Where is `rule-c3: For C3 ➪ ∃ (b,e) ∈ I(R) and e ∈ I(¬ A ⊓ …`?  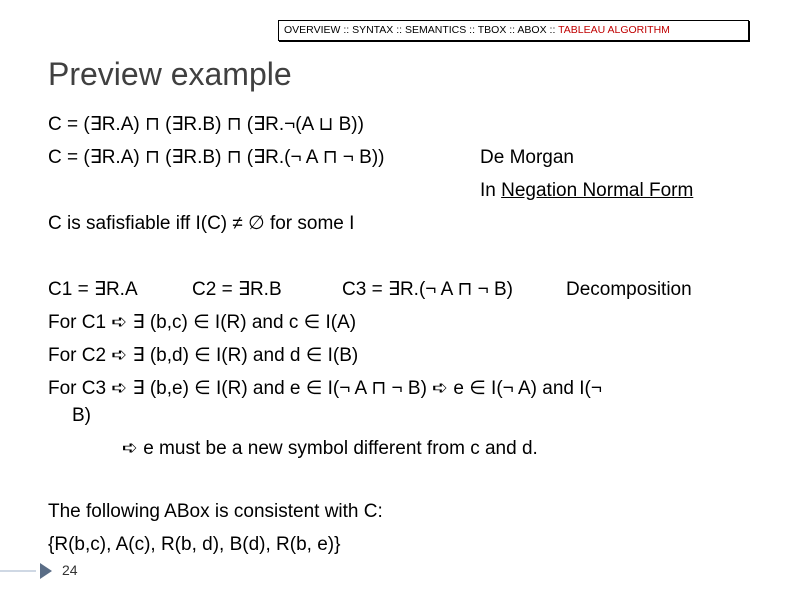
rule-c3: For C3 ➪ ∃ (b,e) ∈ I(R) and e ∈ I(¬ A ⊓ … is located at coordinates (325, 388).